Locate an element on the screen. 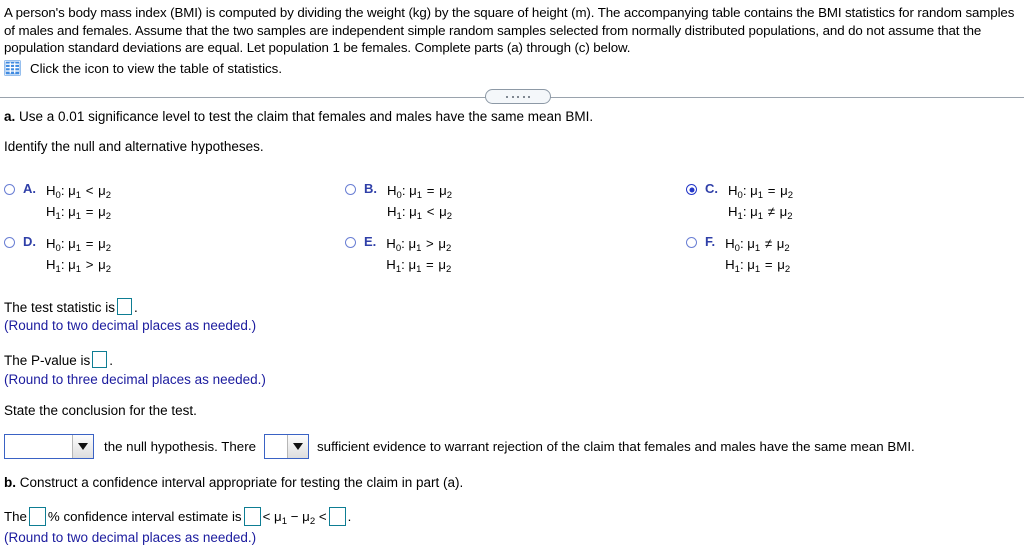  p-value-input is located at coordinates (100, 359).